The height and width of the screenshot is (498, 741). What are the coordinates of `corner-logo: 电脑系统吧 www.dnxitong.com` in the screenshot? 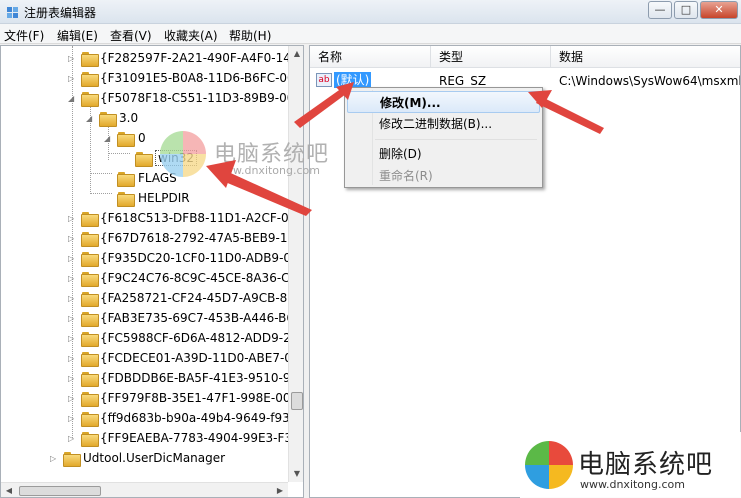 It's located at (630, 465).